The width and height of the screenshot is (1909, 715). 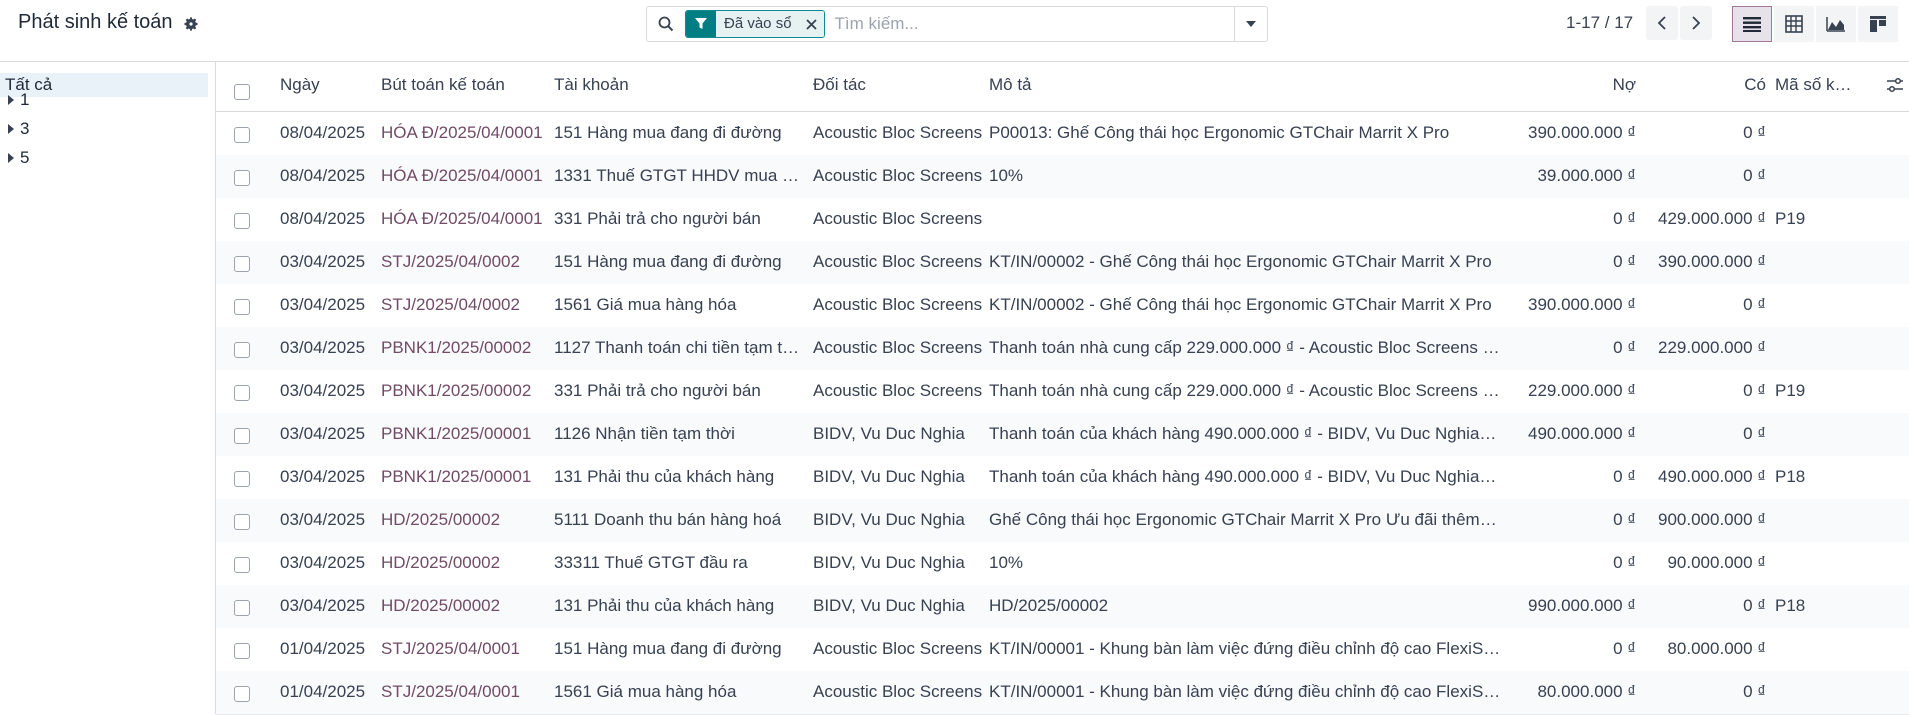 I want to click on caret-down-icon, so click(x=1251, y=24).